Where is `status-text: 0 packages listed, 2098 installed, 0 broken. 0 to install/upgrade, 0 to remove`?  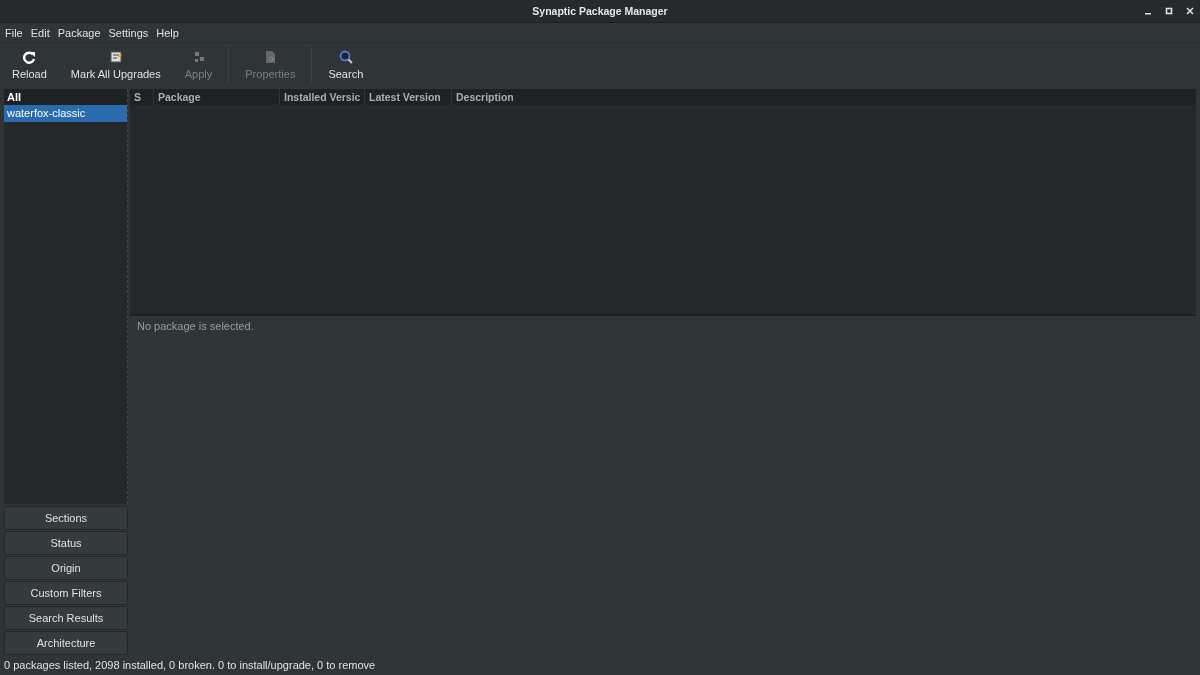 status-text: 0 packages listed, 2098 installed, 0 broken. 0 to install/upgrade, 0 to remove is located at coordinates (190, 665).